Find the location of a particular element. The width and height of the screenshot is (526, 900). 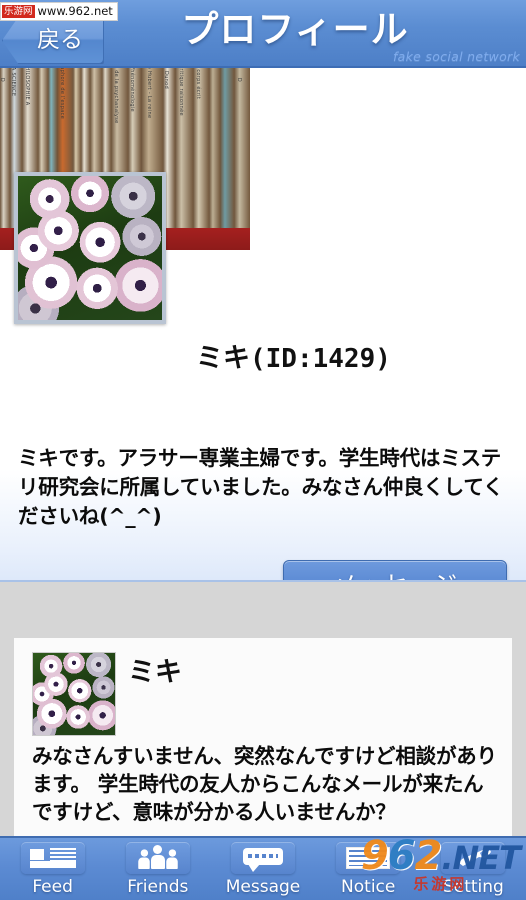

avatar is located at coordinates (90, 248).